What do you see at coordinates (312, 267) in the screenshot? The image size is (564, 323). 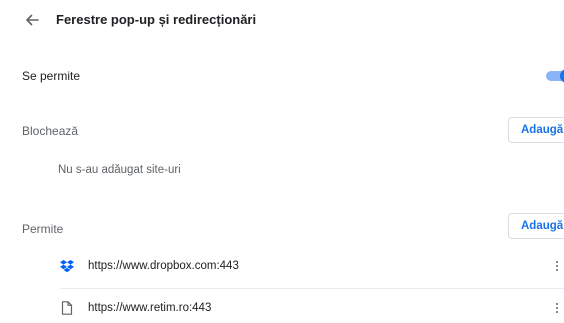 I see `allowed-site-row: https://www.dropbox.com:443` at bounding box center [312, 267].